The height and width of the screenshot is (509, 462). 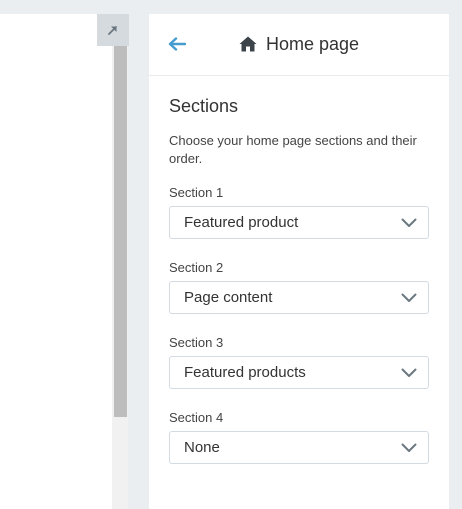 I want to click on preview-scrollbar-thumb, so click(x=120, y=231).